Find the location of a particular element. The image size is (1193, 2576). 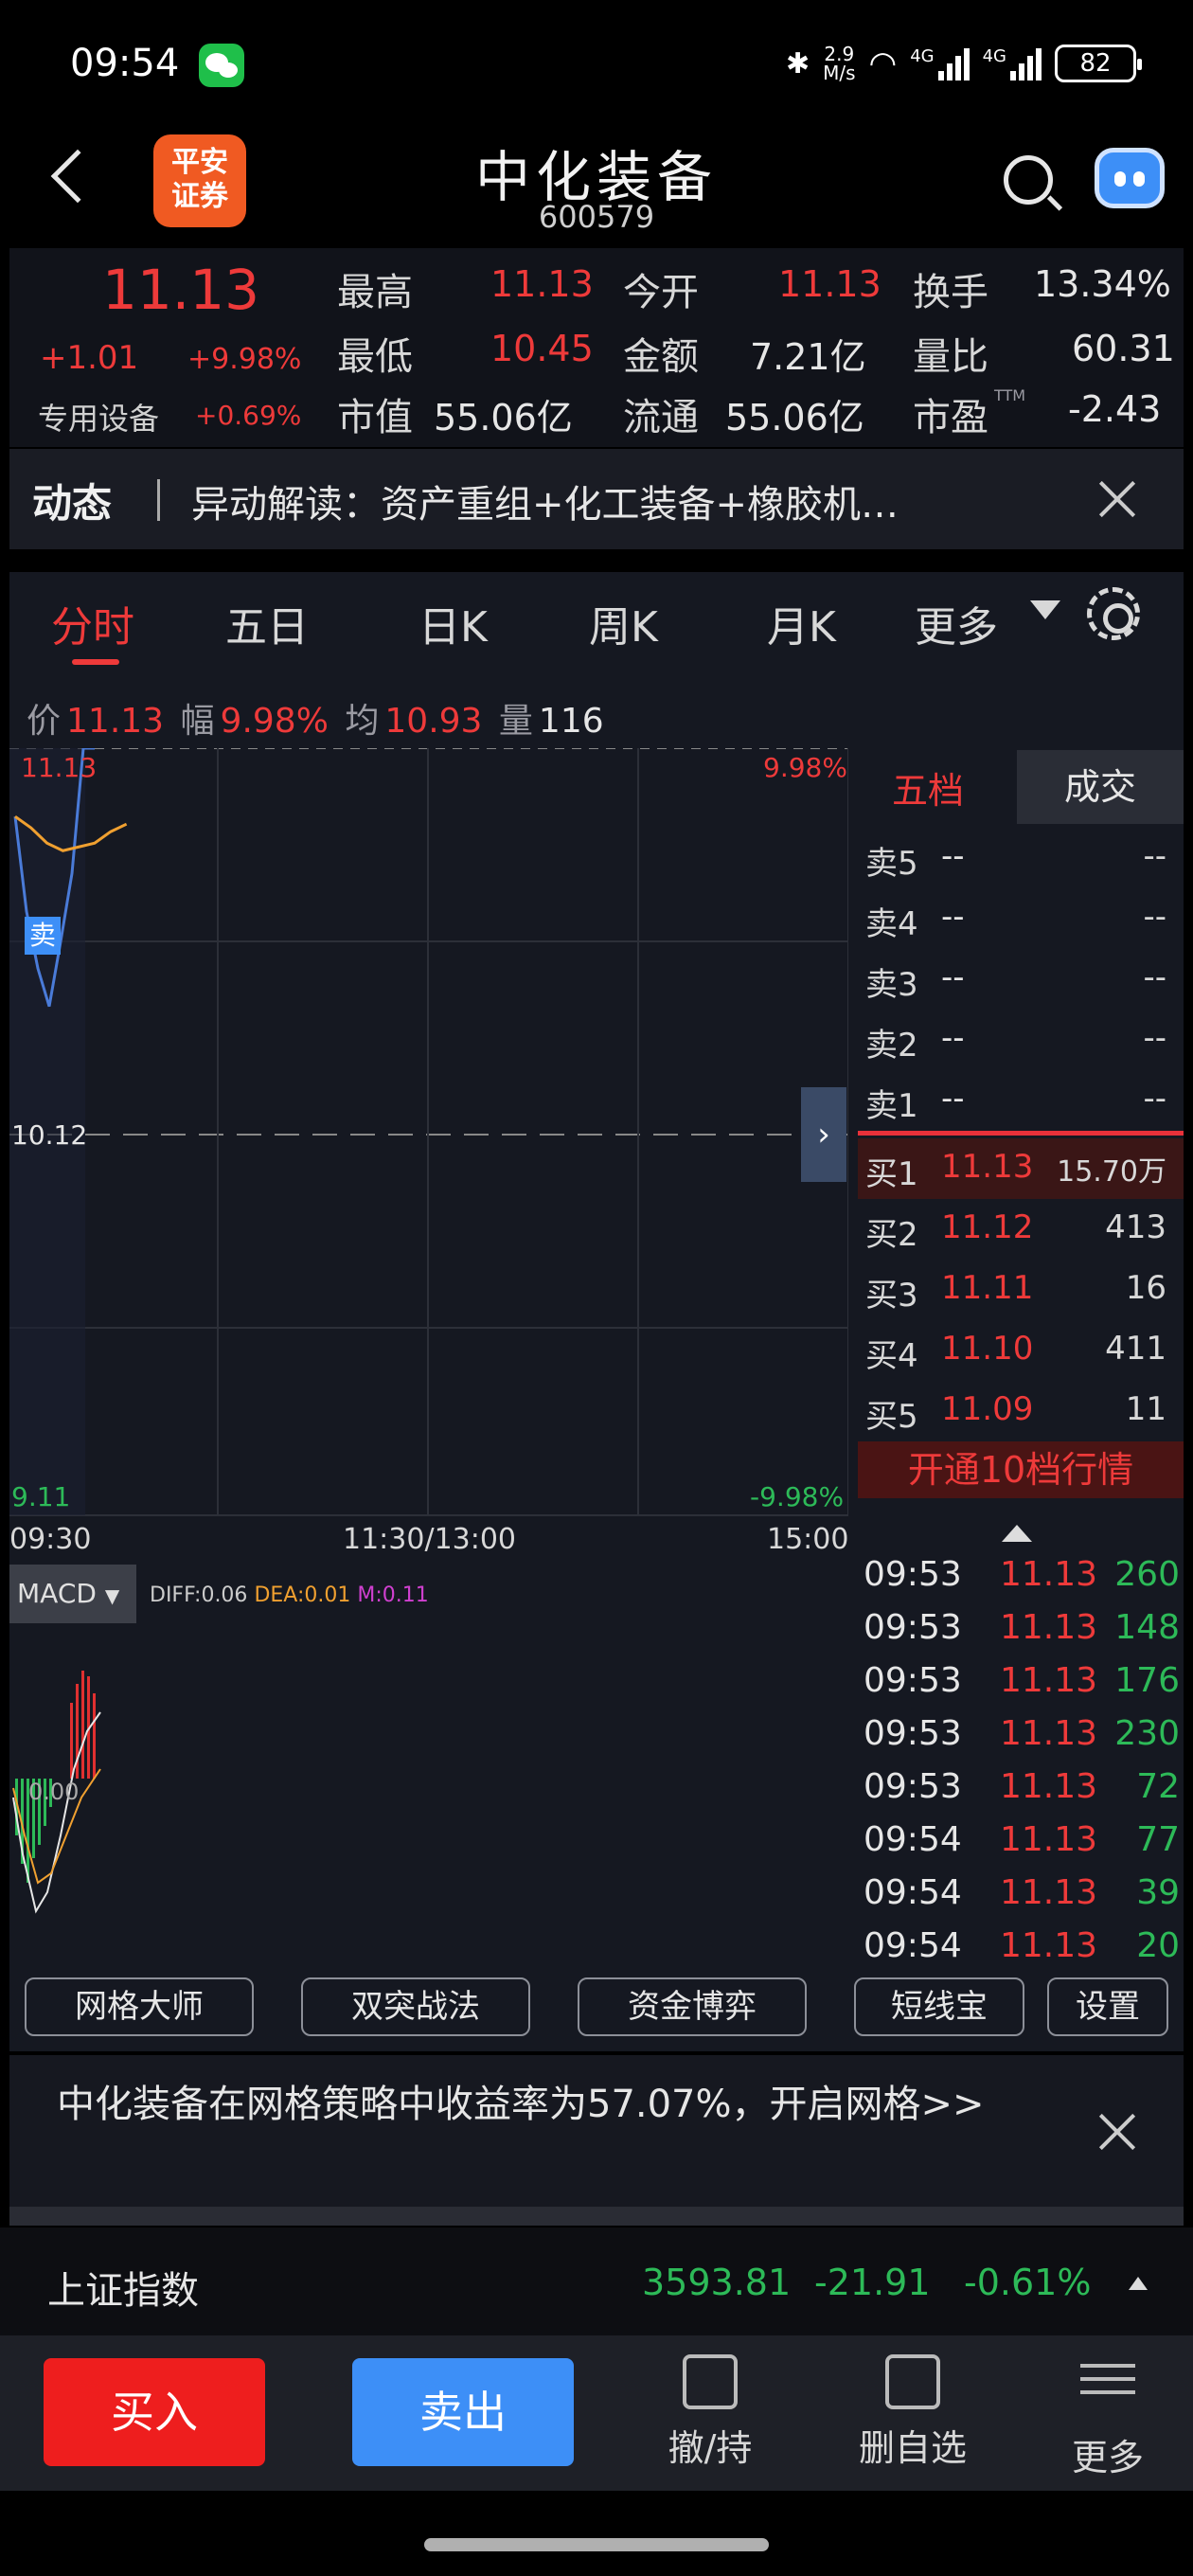

tab-daily-k: 日K is located at coordinates (453, 623).